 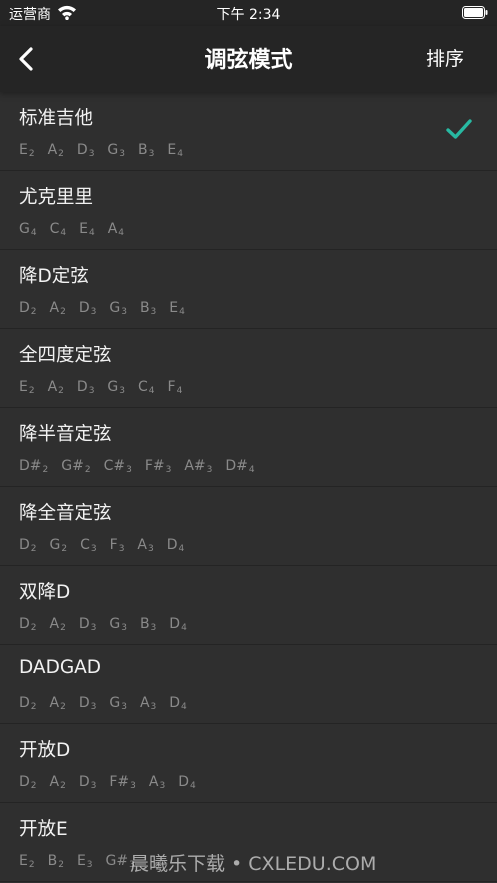 What do you see at coordinates (248, 605) in the screenshot?
I see `tuning-row: 双降D D2 A2 D3 G3 B3 D4` at bounding box center [248, 605].